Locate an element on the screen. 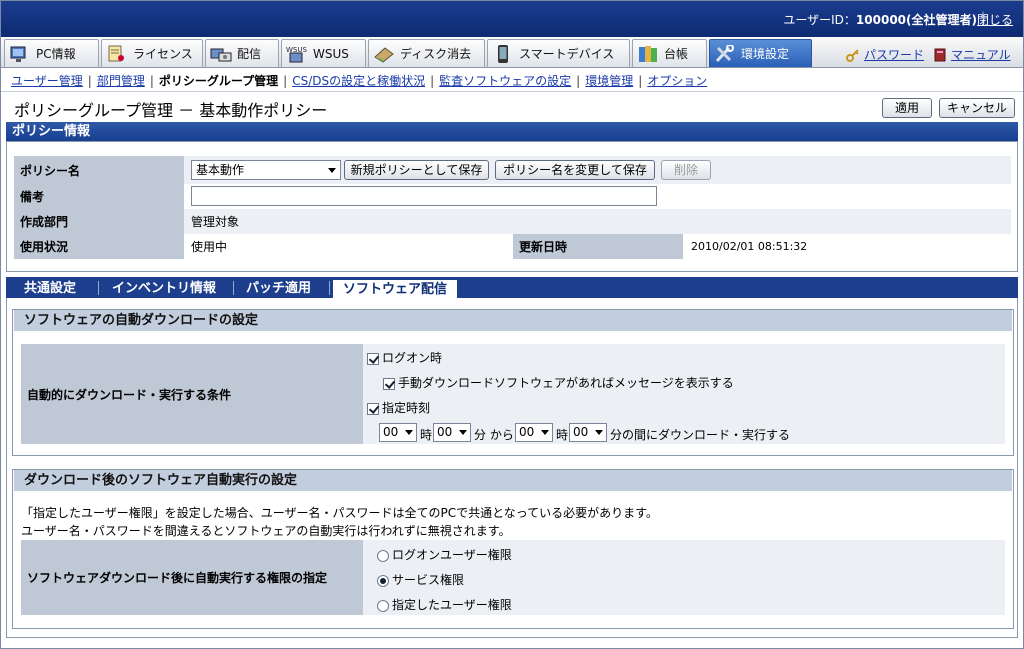 The width and height of the screenshot is (1024, 649). user-label: ユーザーID： is located at coordinates (819, 20).